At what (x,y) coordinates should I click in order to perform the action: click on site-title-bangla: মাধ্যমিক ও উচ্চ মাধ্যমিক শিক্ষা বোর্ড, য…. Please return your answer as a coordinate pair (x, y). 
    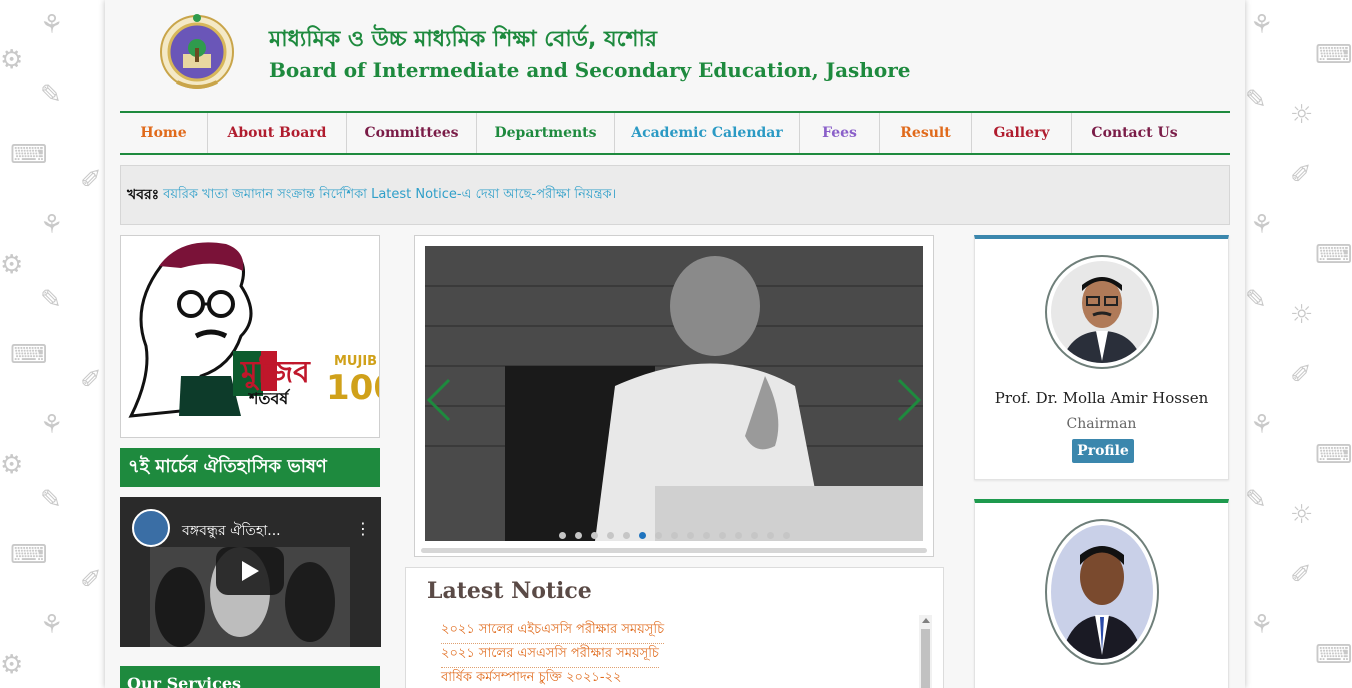
    Looking at the image, I should click on (463, 39).